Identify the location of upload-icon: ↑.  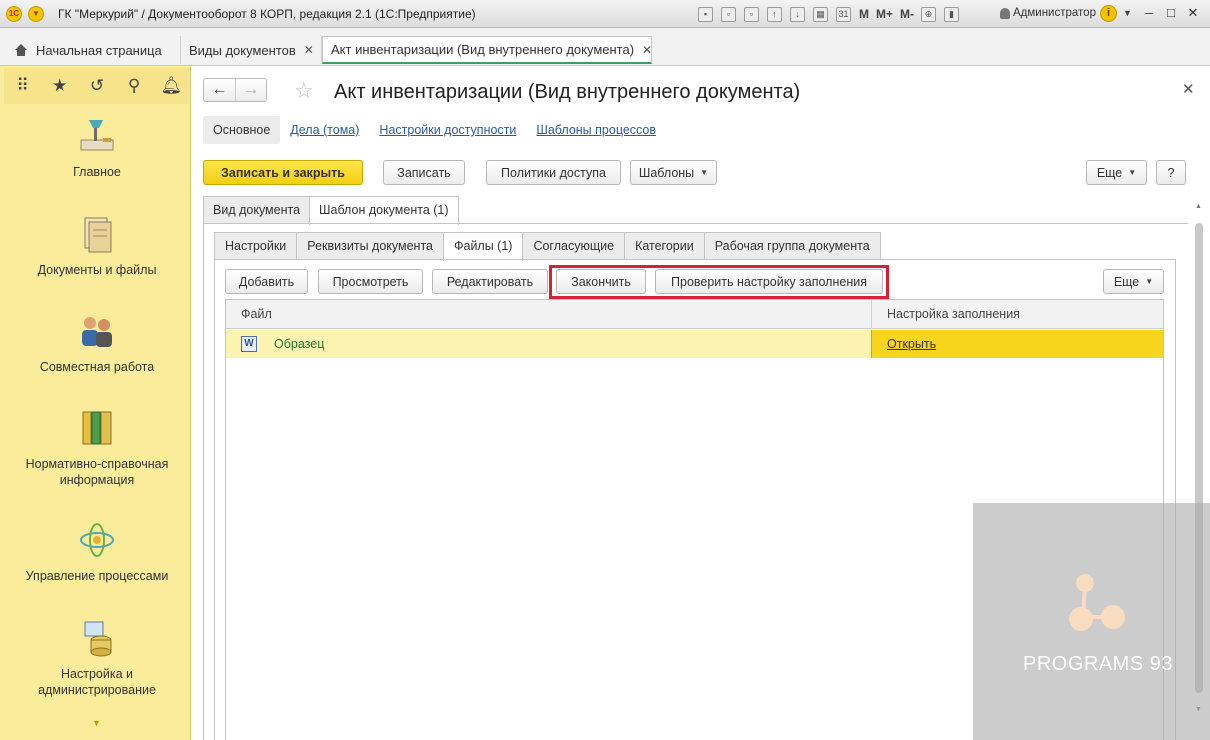
(774, 14).